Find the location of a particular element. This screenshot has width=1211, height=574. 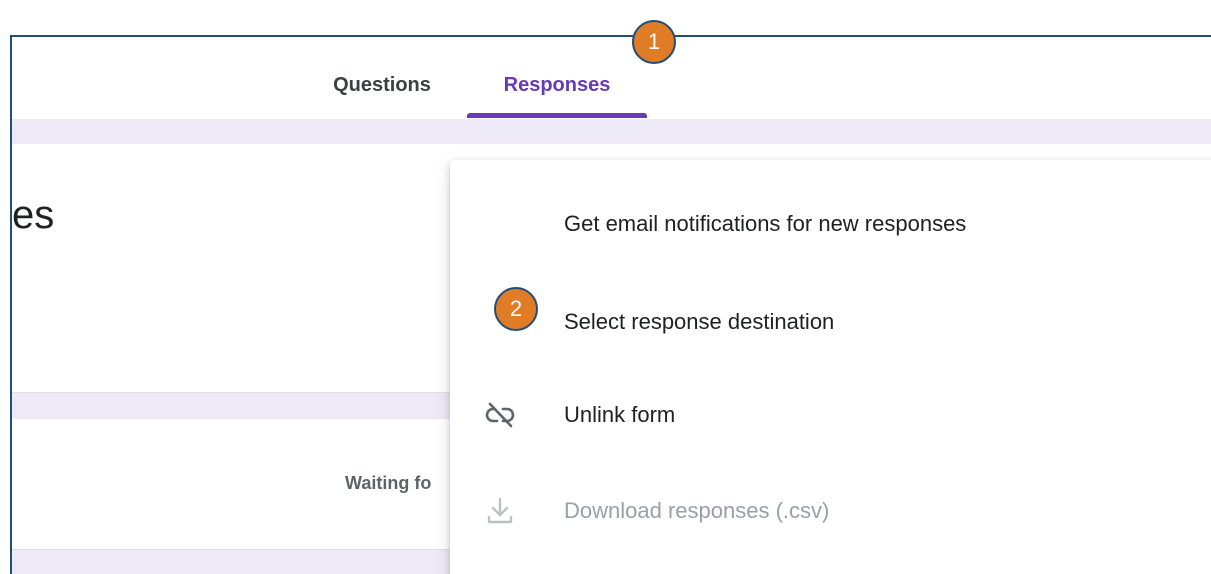

waiting-status-text: Waiting fo is located at coordinates (388, 483).